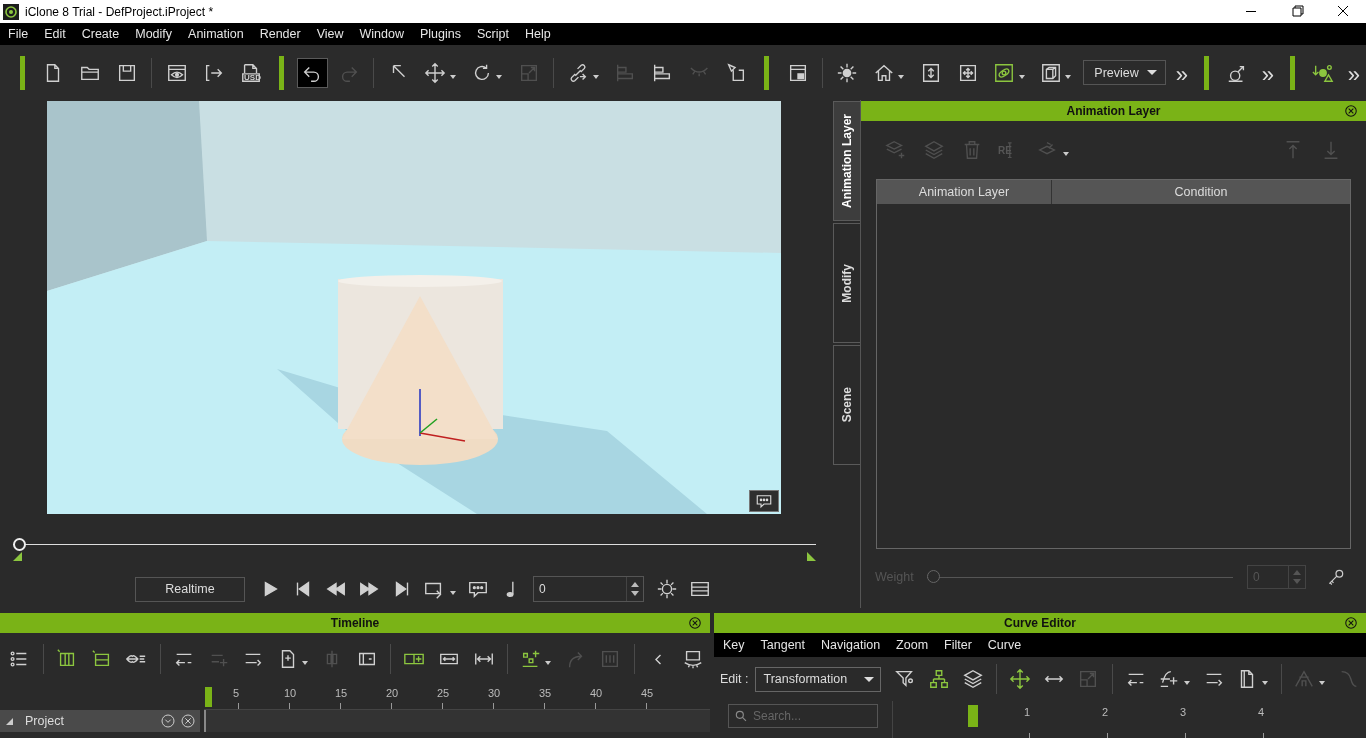  What do you see at coordinates (846, 161) in the screenshot?
I see `side-tab: Animation Layer` at bounding box center [846, 161].